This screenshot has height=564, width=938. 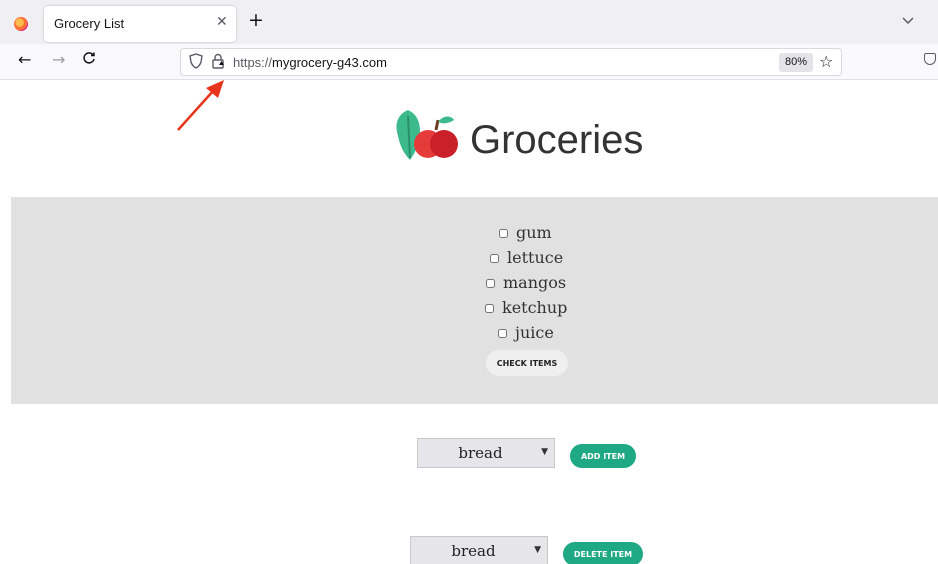 What do you see at coordinates (796, 62) in the screenshot?
I see `zoom-indicator: 80%` at bounding box center [796, 62].